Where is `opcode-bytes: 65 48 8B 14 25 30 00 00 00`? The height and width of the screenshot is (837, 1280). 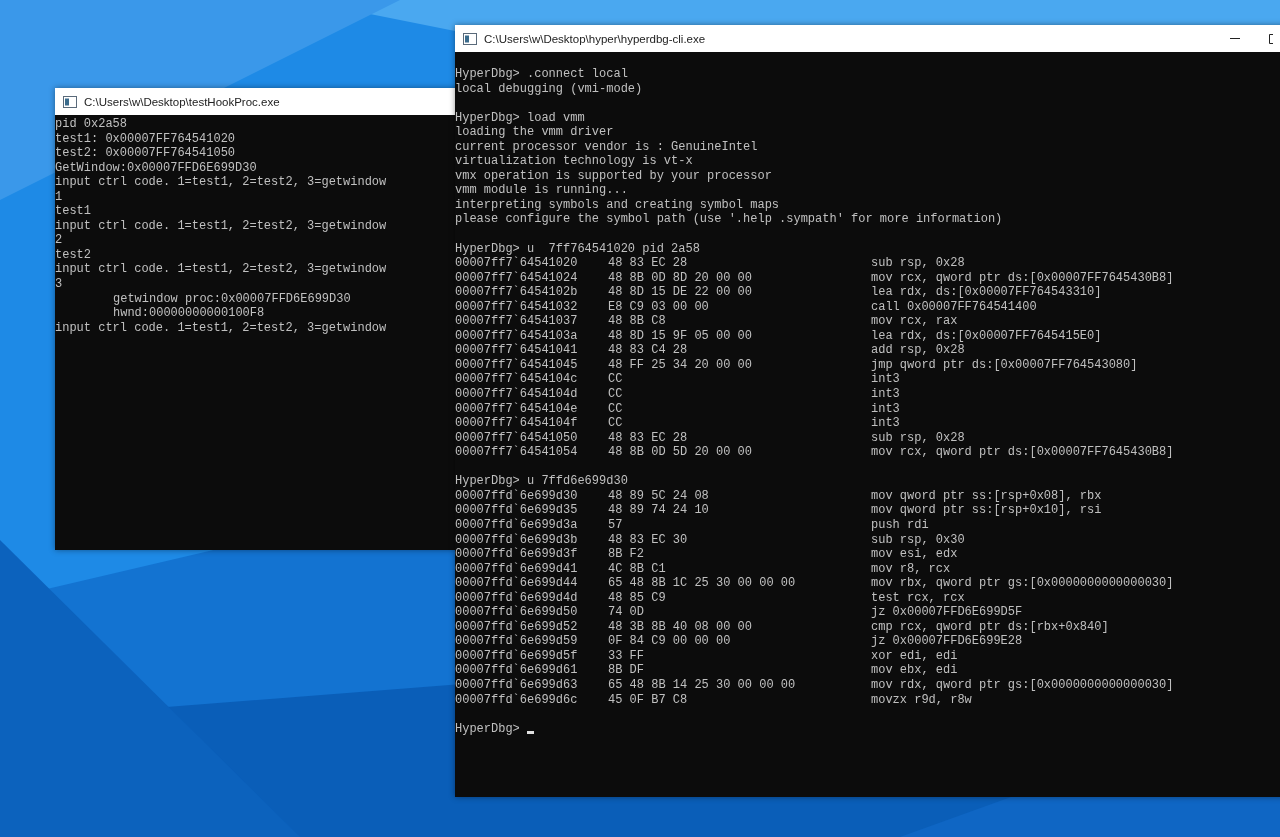
opcode-bytes: 65 48 8B 14 25 30 00 00 00 is located at coordinates (702, 685).